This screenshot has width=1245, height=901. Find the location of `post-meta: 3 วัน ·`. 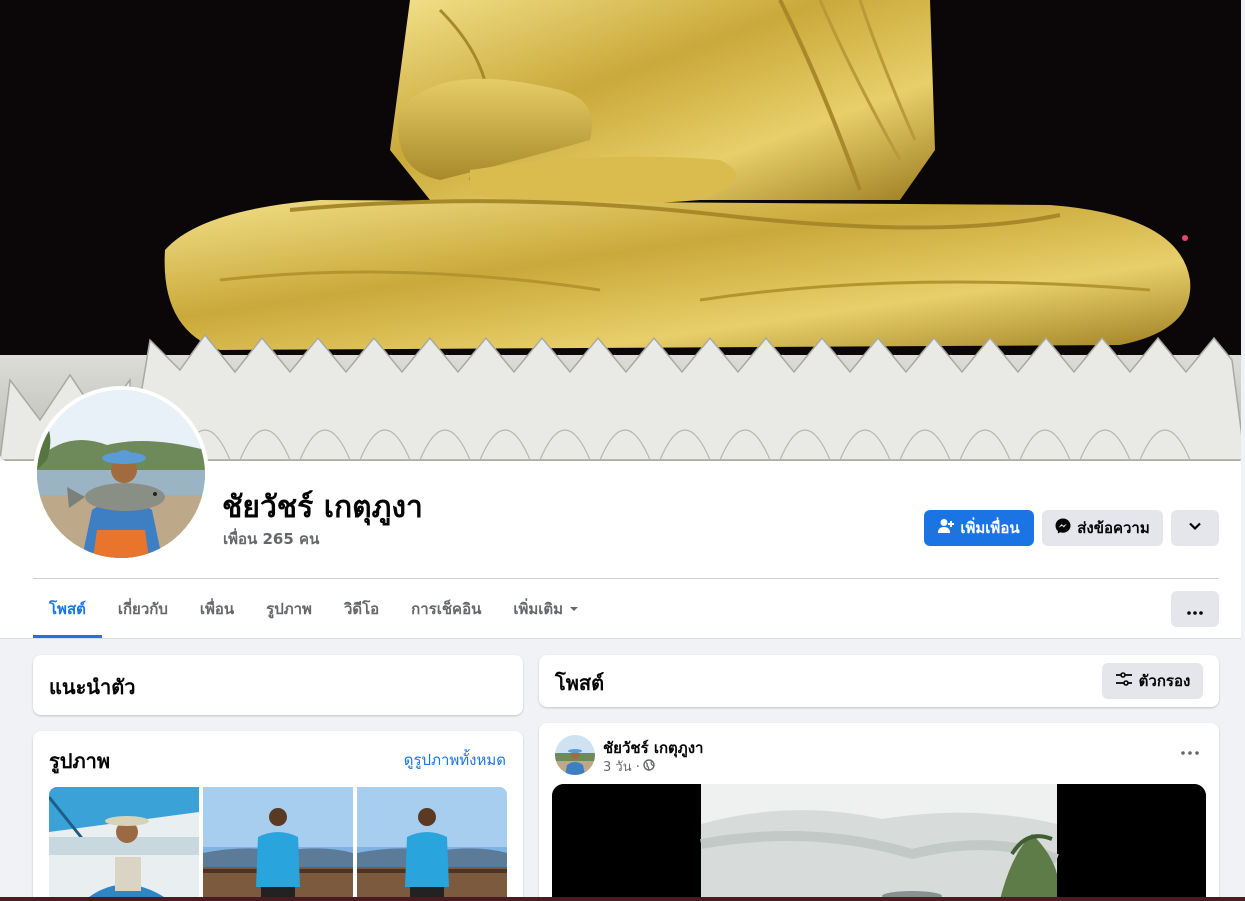

post-meta: 3 วัน · is located at coordinates (629, 766).